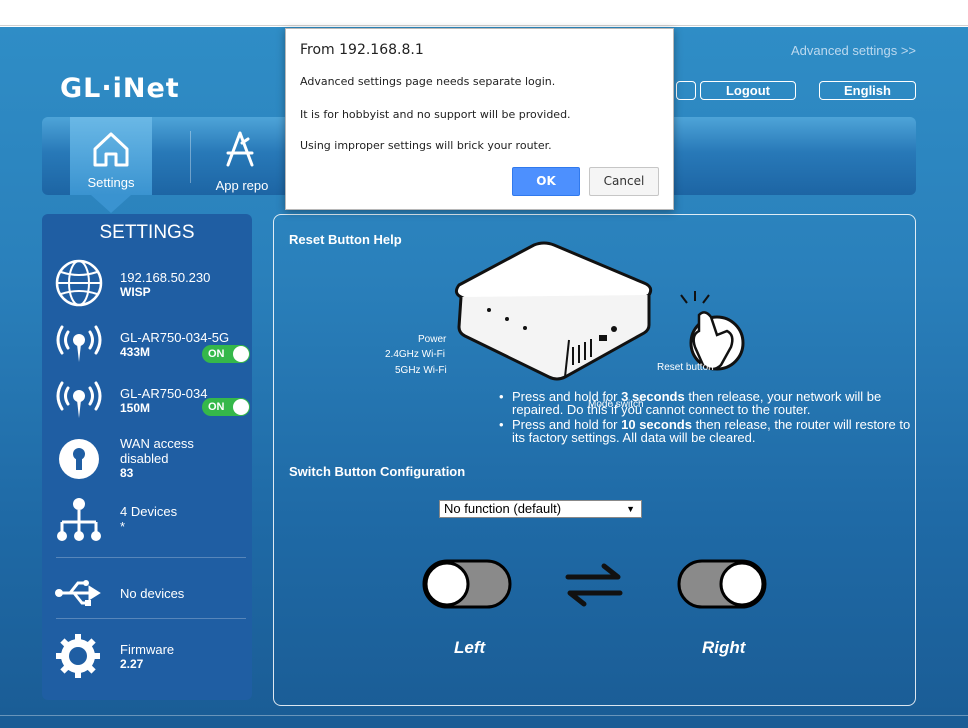 This screenshot has width=968, height=728. I want to click on sidebar-item-internet: 192.168.50.230 WISP, so click(147, 284).